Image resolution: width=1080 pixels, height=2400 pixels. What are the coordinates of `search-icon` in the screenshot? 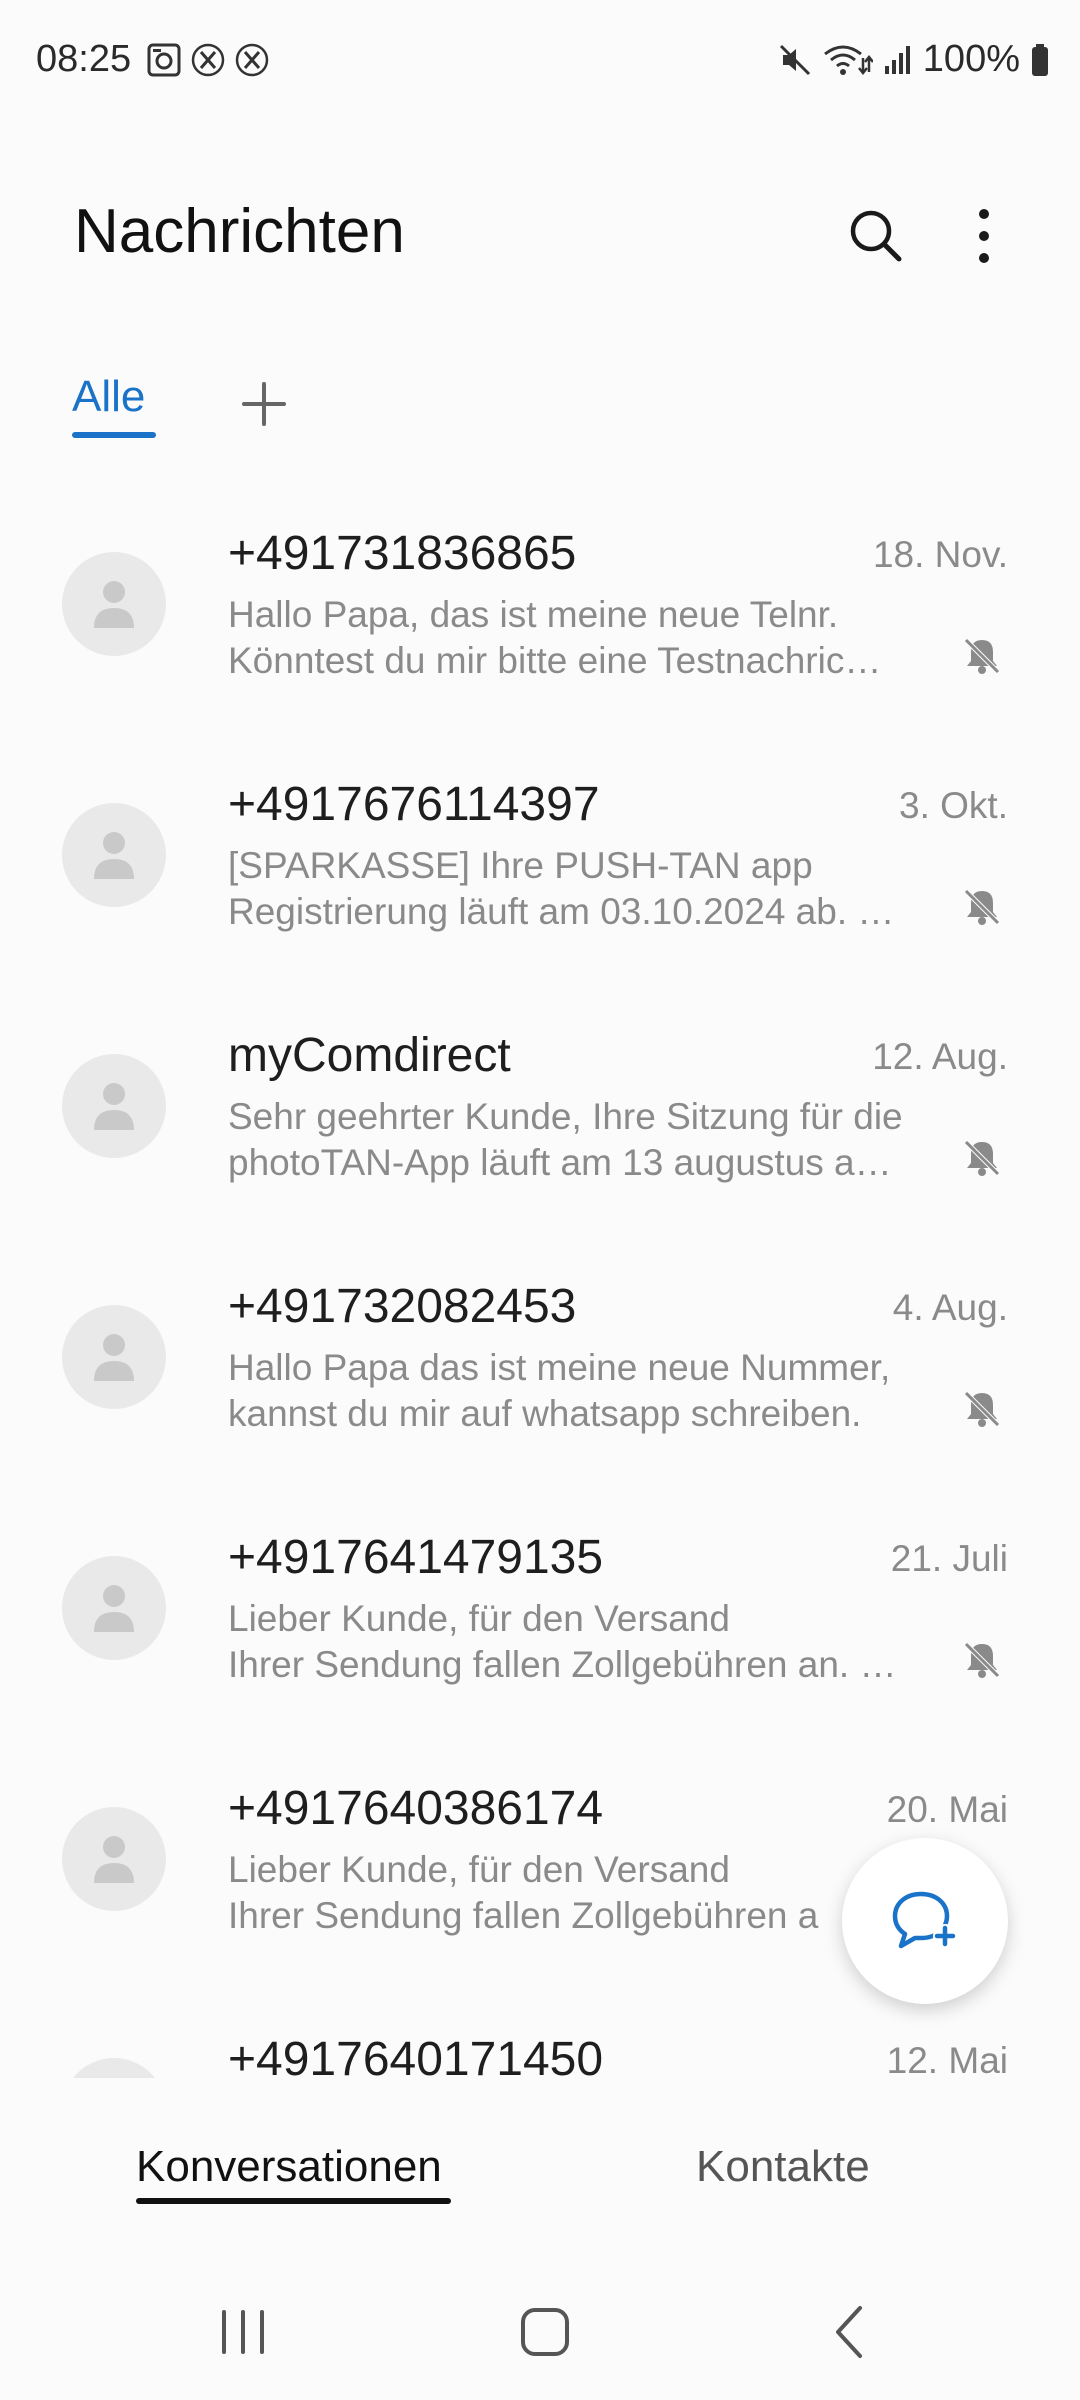 It's located at (876, 236).